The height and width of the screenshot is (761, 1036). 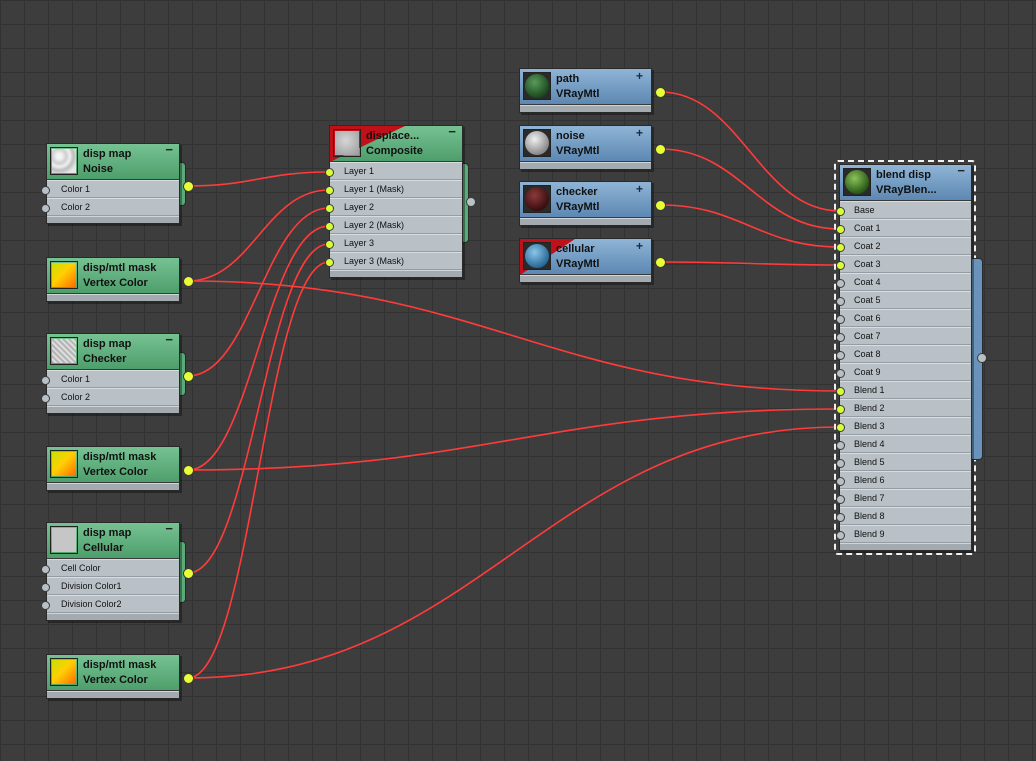 I want to click on wire-checker-to-blend, so click(x=750, y=226).